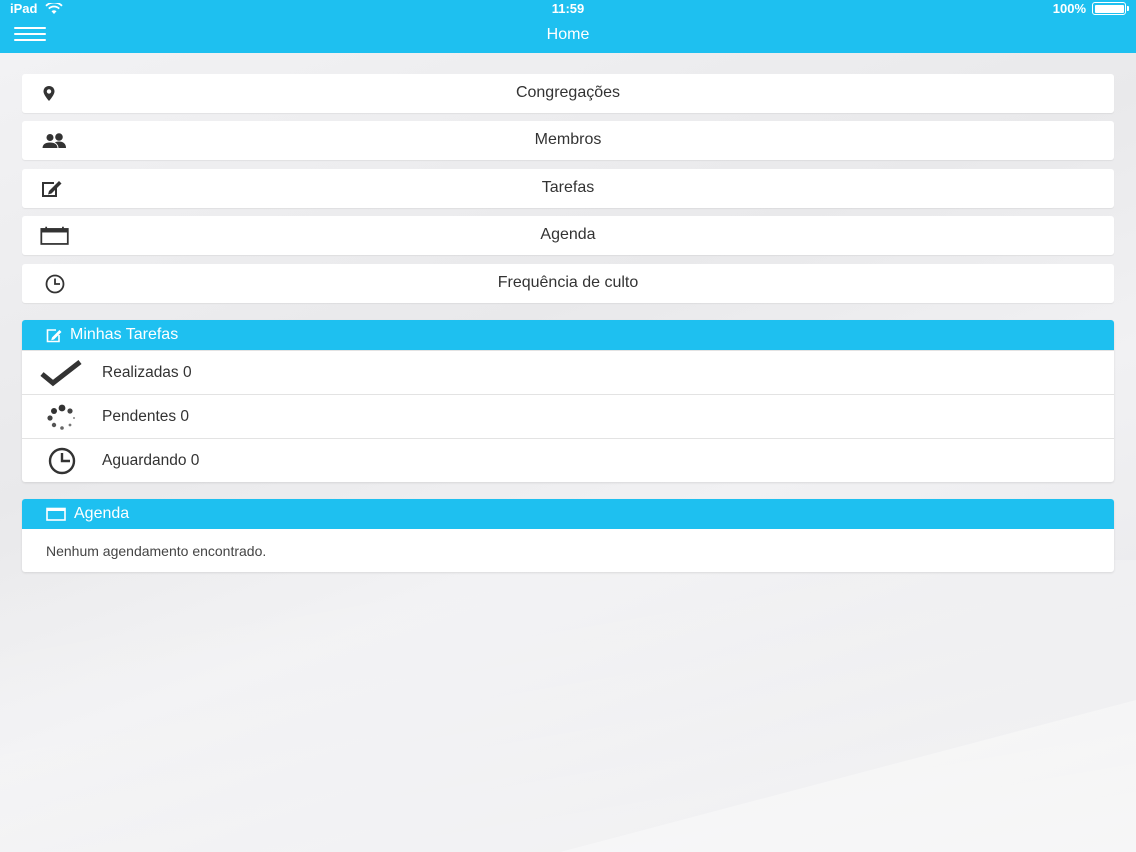  What do you see at coordinates (146, 416) in the screenshot?
I see `task-label: Pendentes 0` at bounding box center [146, 416].